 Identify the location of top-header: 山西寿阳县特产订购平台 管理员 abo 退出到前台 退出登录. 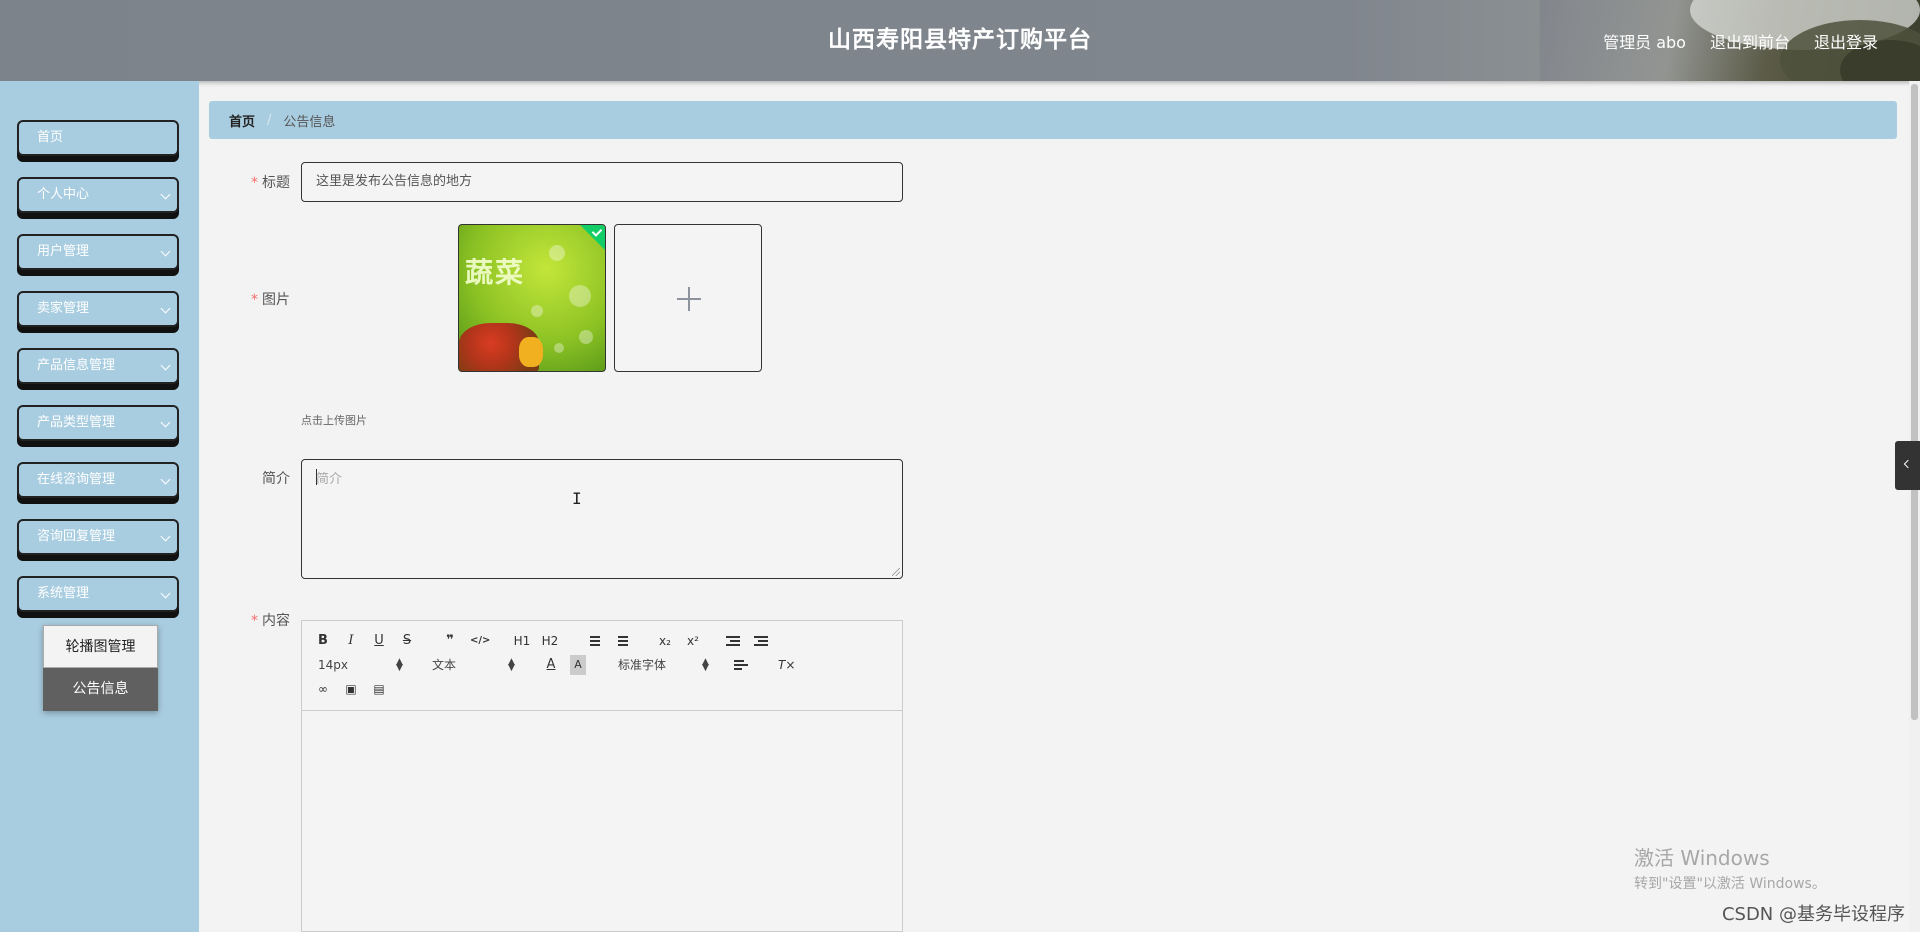
(960, 40).